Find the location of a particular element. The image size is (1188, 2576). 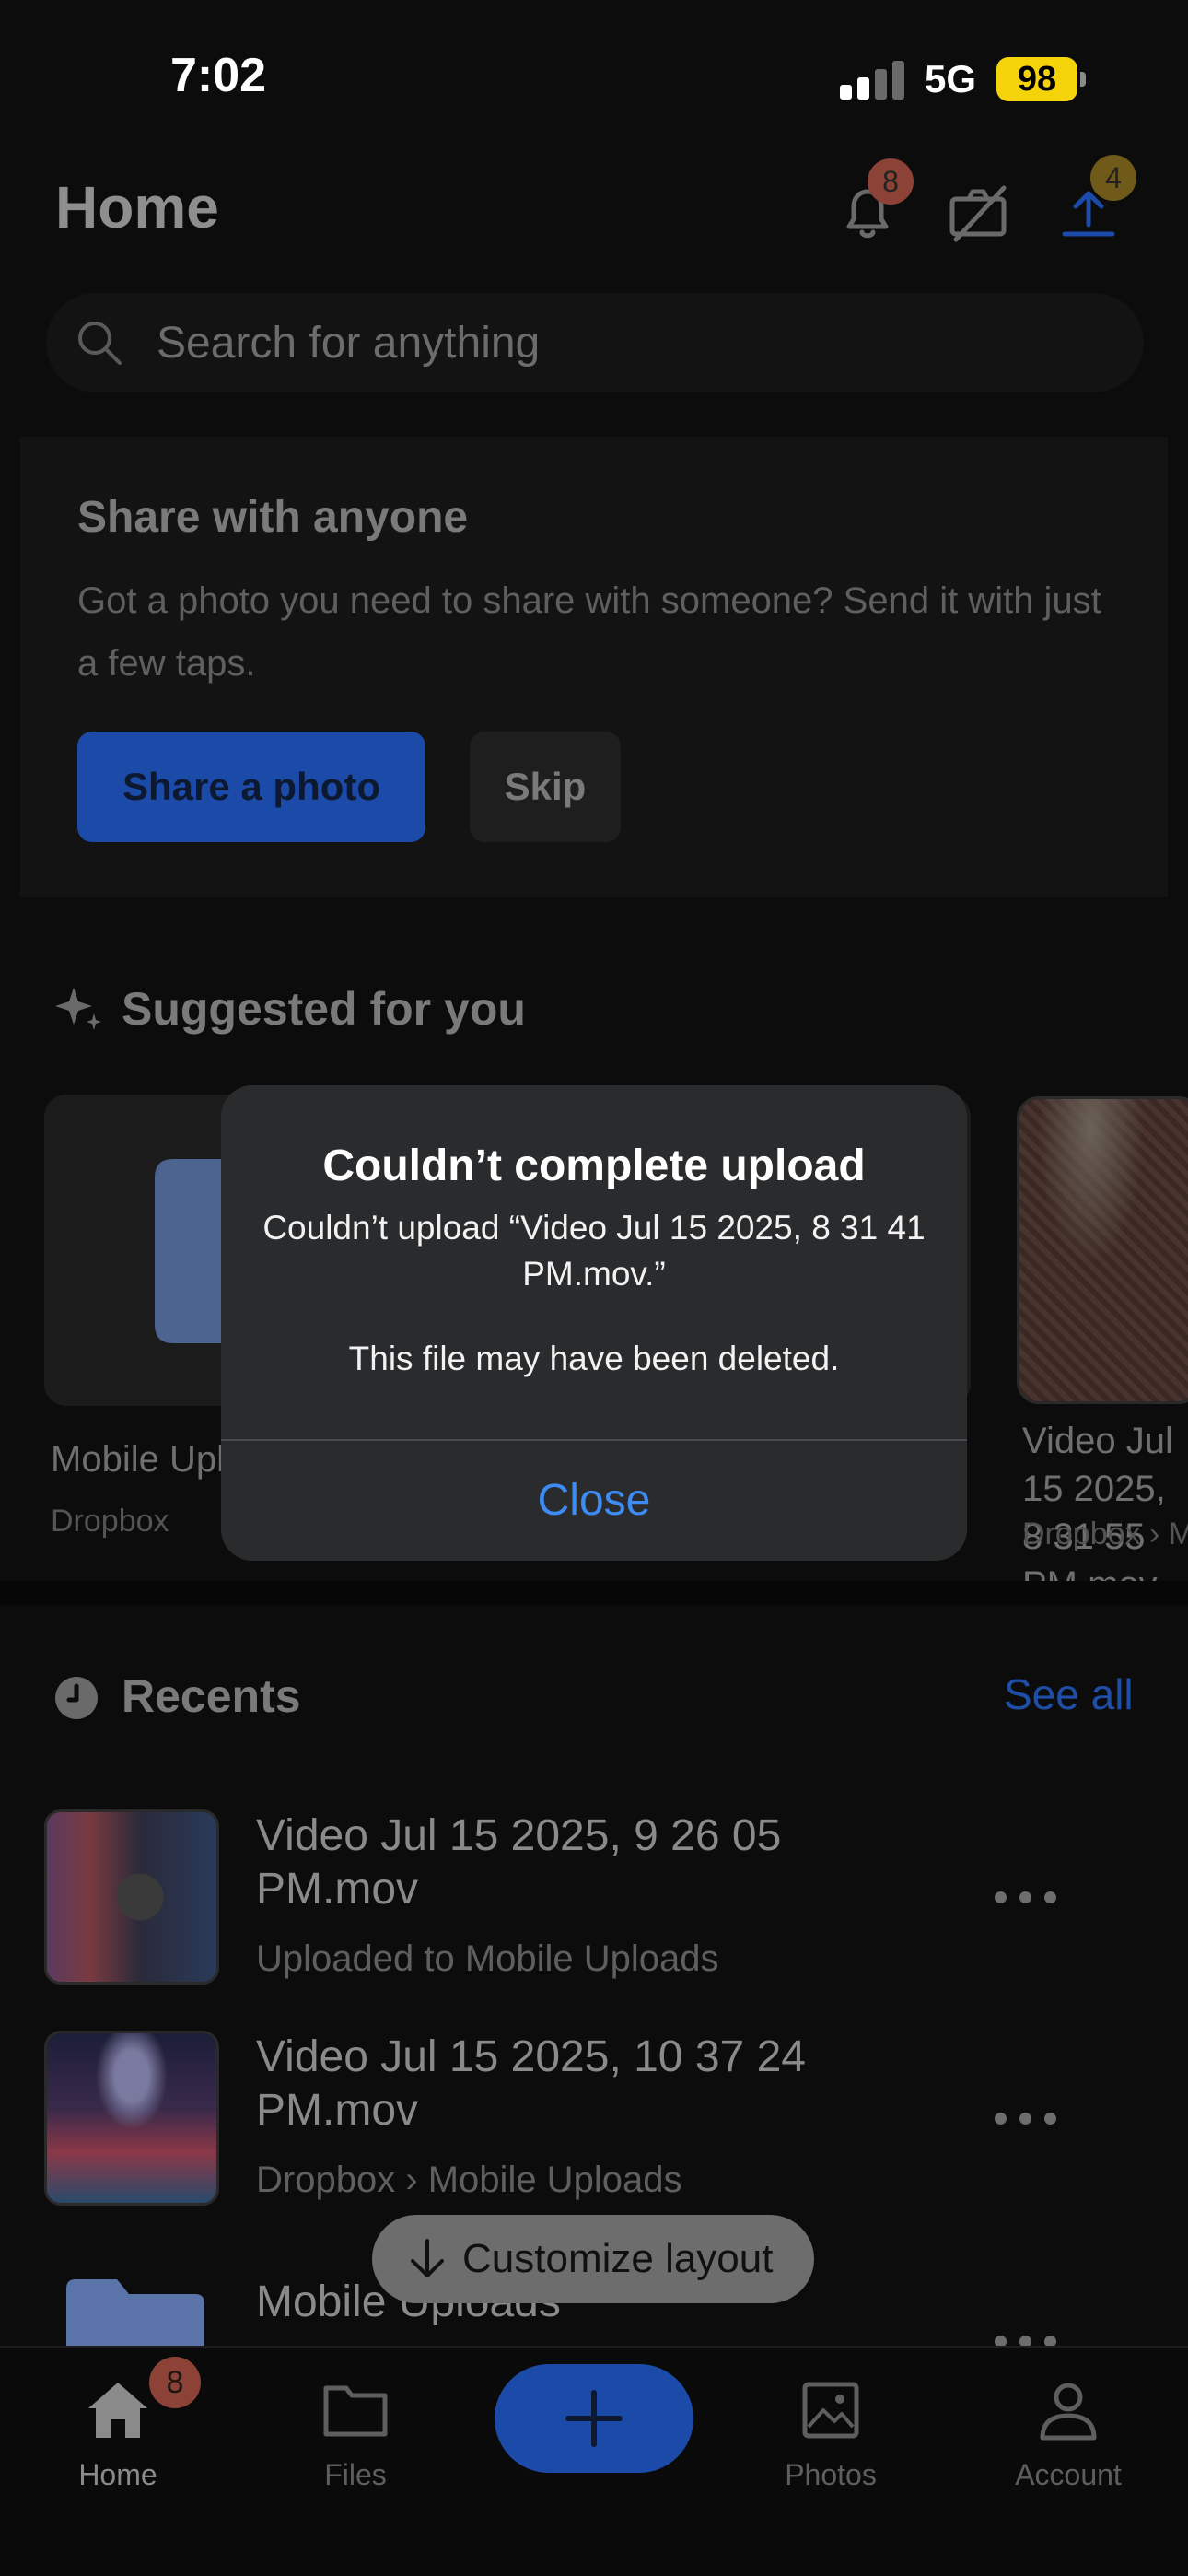

dialog-title: Couldn’t complete upload is located at coordinates (594, 1166).